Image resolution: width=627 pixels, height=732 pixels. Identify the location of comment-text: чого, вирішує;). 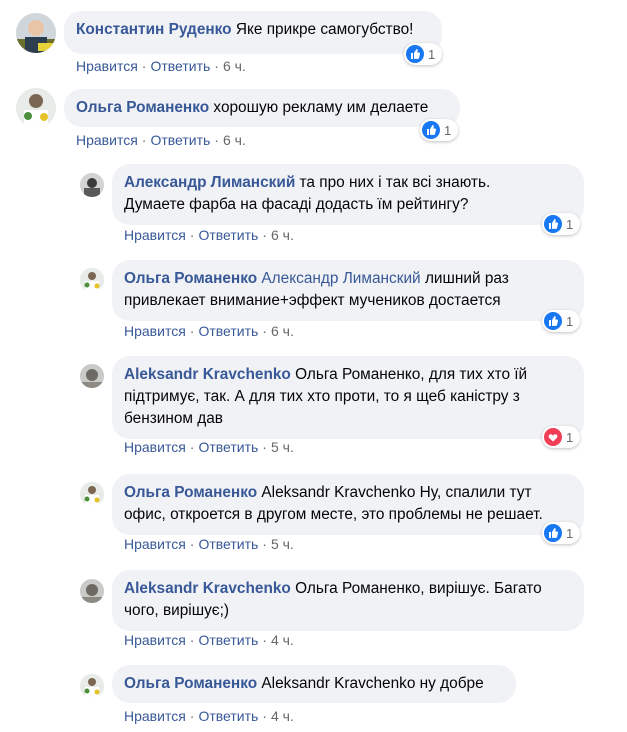
(177, 610).